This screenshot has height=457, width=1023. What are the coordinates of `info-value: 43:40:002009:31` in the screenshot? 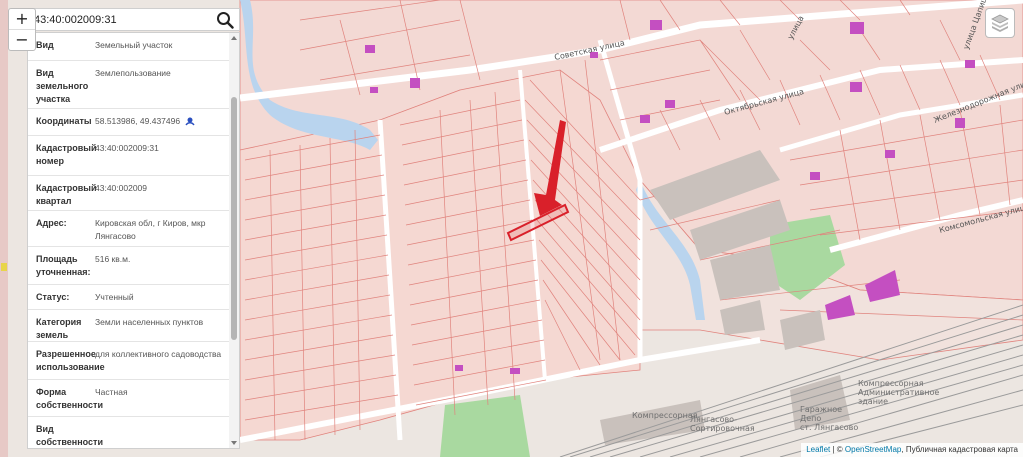 It's located at (127, 148).